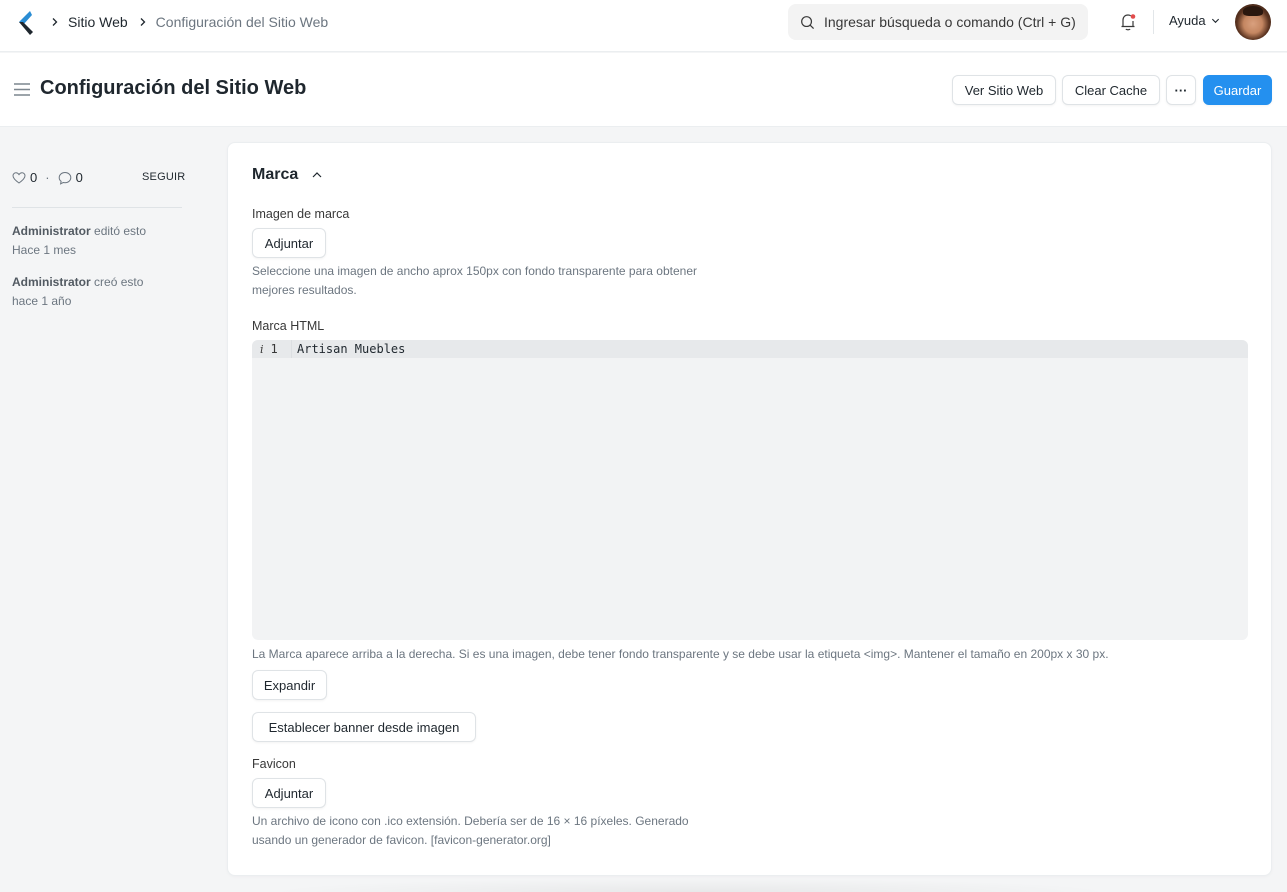 This screenshot has width=1287, height=892. I want to click on view-site-button: Ver Sitio Web, so click(1004, 90).